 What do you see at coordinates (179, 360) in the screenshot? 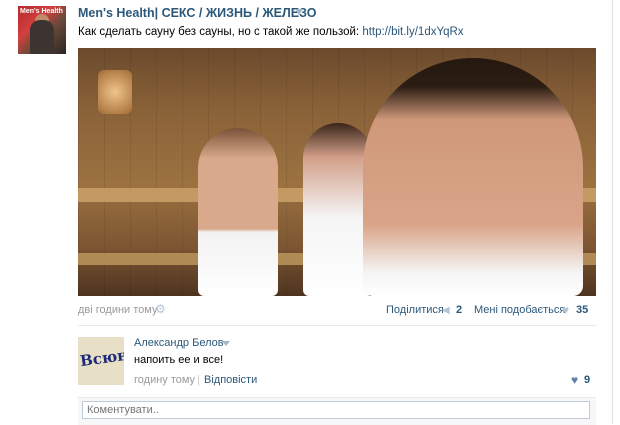
I see `comment-text: напоить ее и все!` at bounding box center [179, 360].